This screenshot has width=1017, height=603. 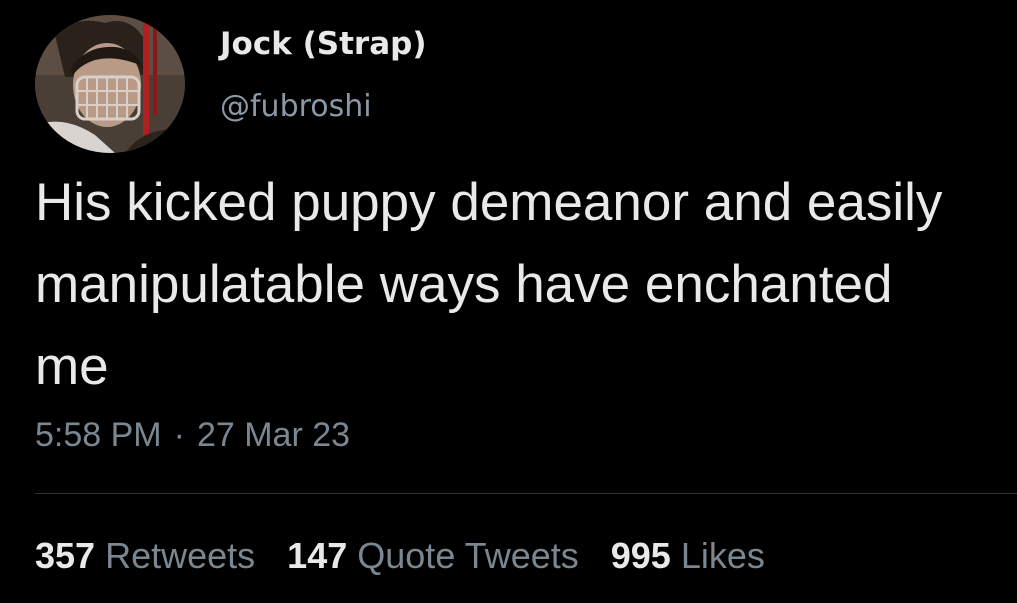 I want to click on tweet-date: 27 Mar 23, so click(x=273, y=435).